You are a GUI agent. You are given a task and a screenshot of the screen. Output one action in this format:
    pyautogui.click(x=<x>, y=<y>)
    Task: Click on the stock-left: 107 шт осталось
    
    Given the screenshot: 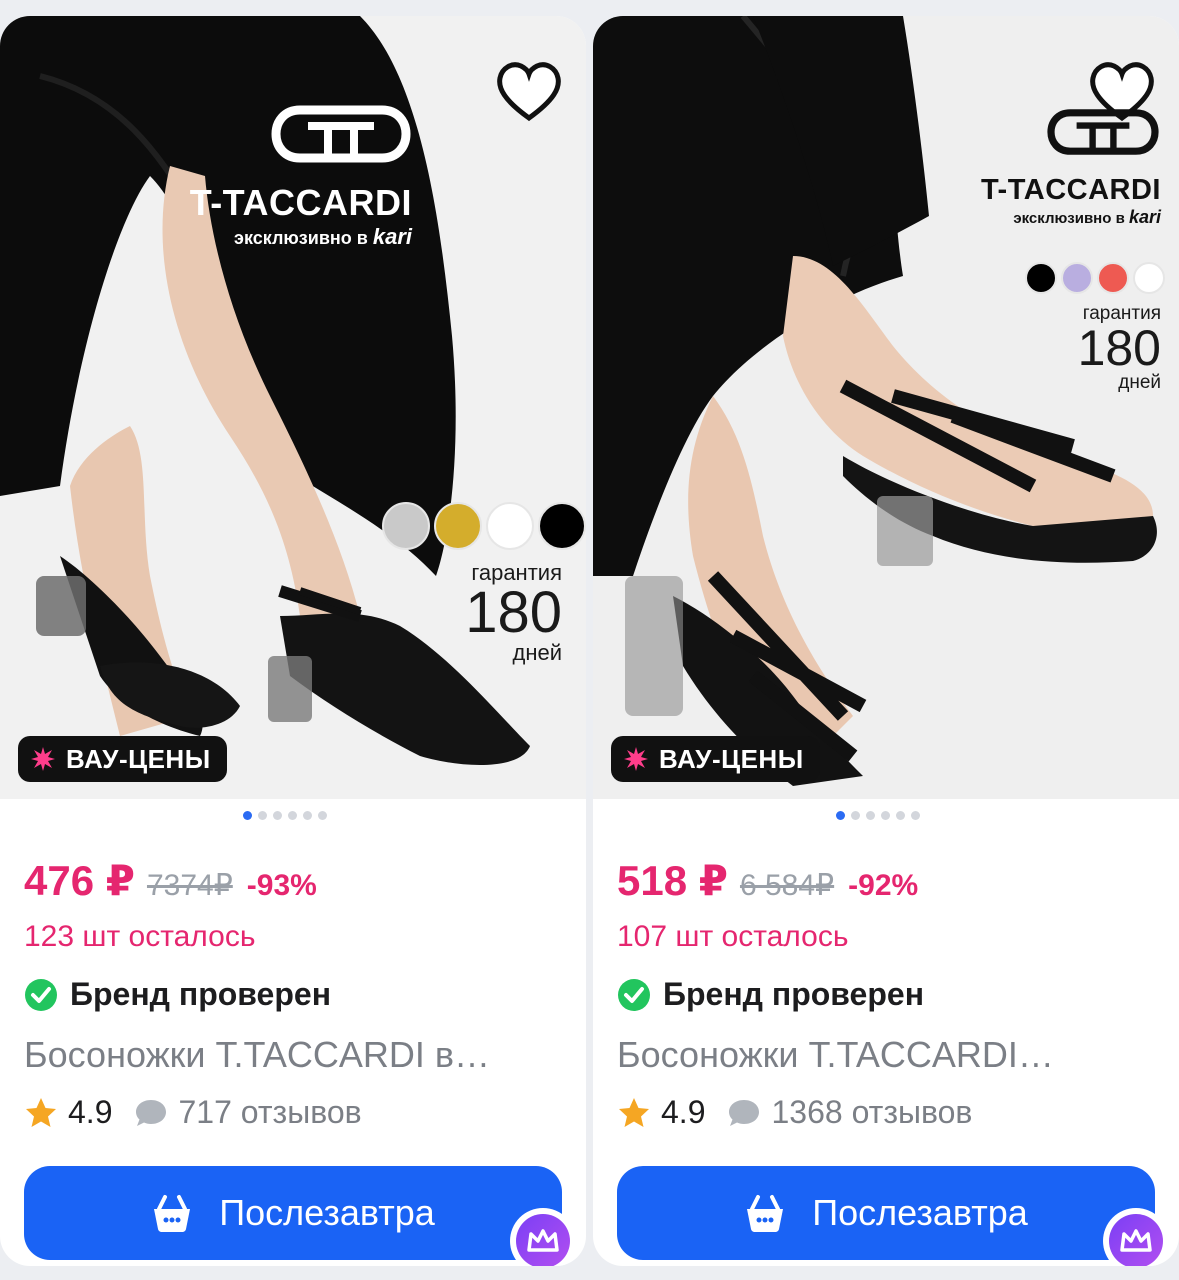 What is the action you would take?
    pyautogui.click(x=733, y=936)
    